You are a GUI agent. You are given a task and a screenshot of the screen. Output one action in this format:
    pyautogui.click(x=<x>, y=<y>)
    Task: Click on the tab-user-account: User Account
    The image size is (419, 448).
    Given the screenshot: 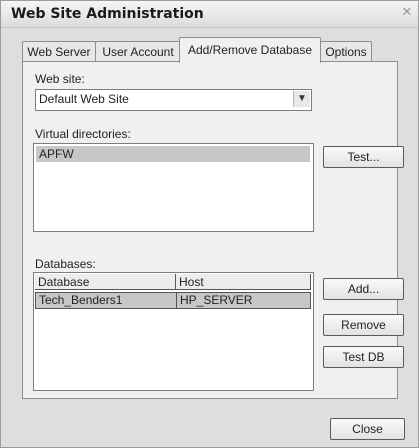 What is the action you would take?
    pyautogui.click(x=138, y=51)
    